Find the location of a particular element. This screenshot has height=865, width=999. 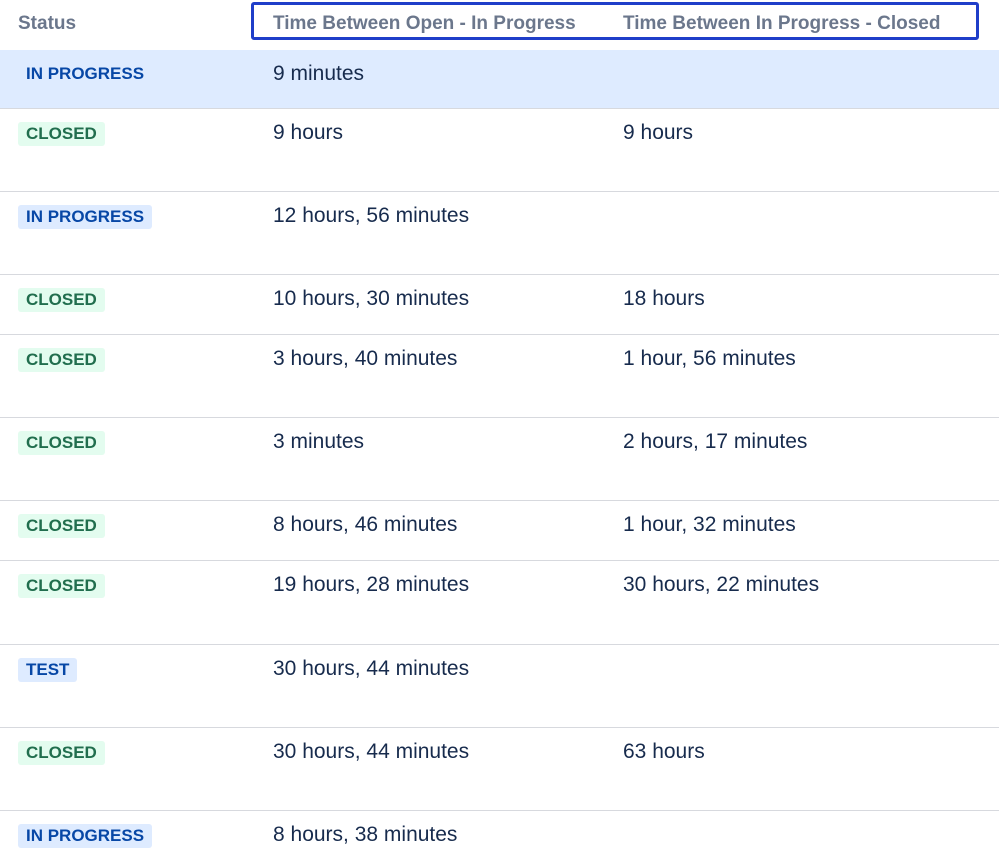

table-row: CLOSED 30 hours, 44 minutes 63 hours is located at coordinates (499, 769).